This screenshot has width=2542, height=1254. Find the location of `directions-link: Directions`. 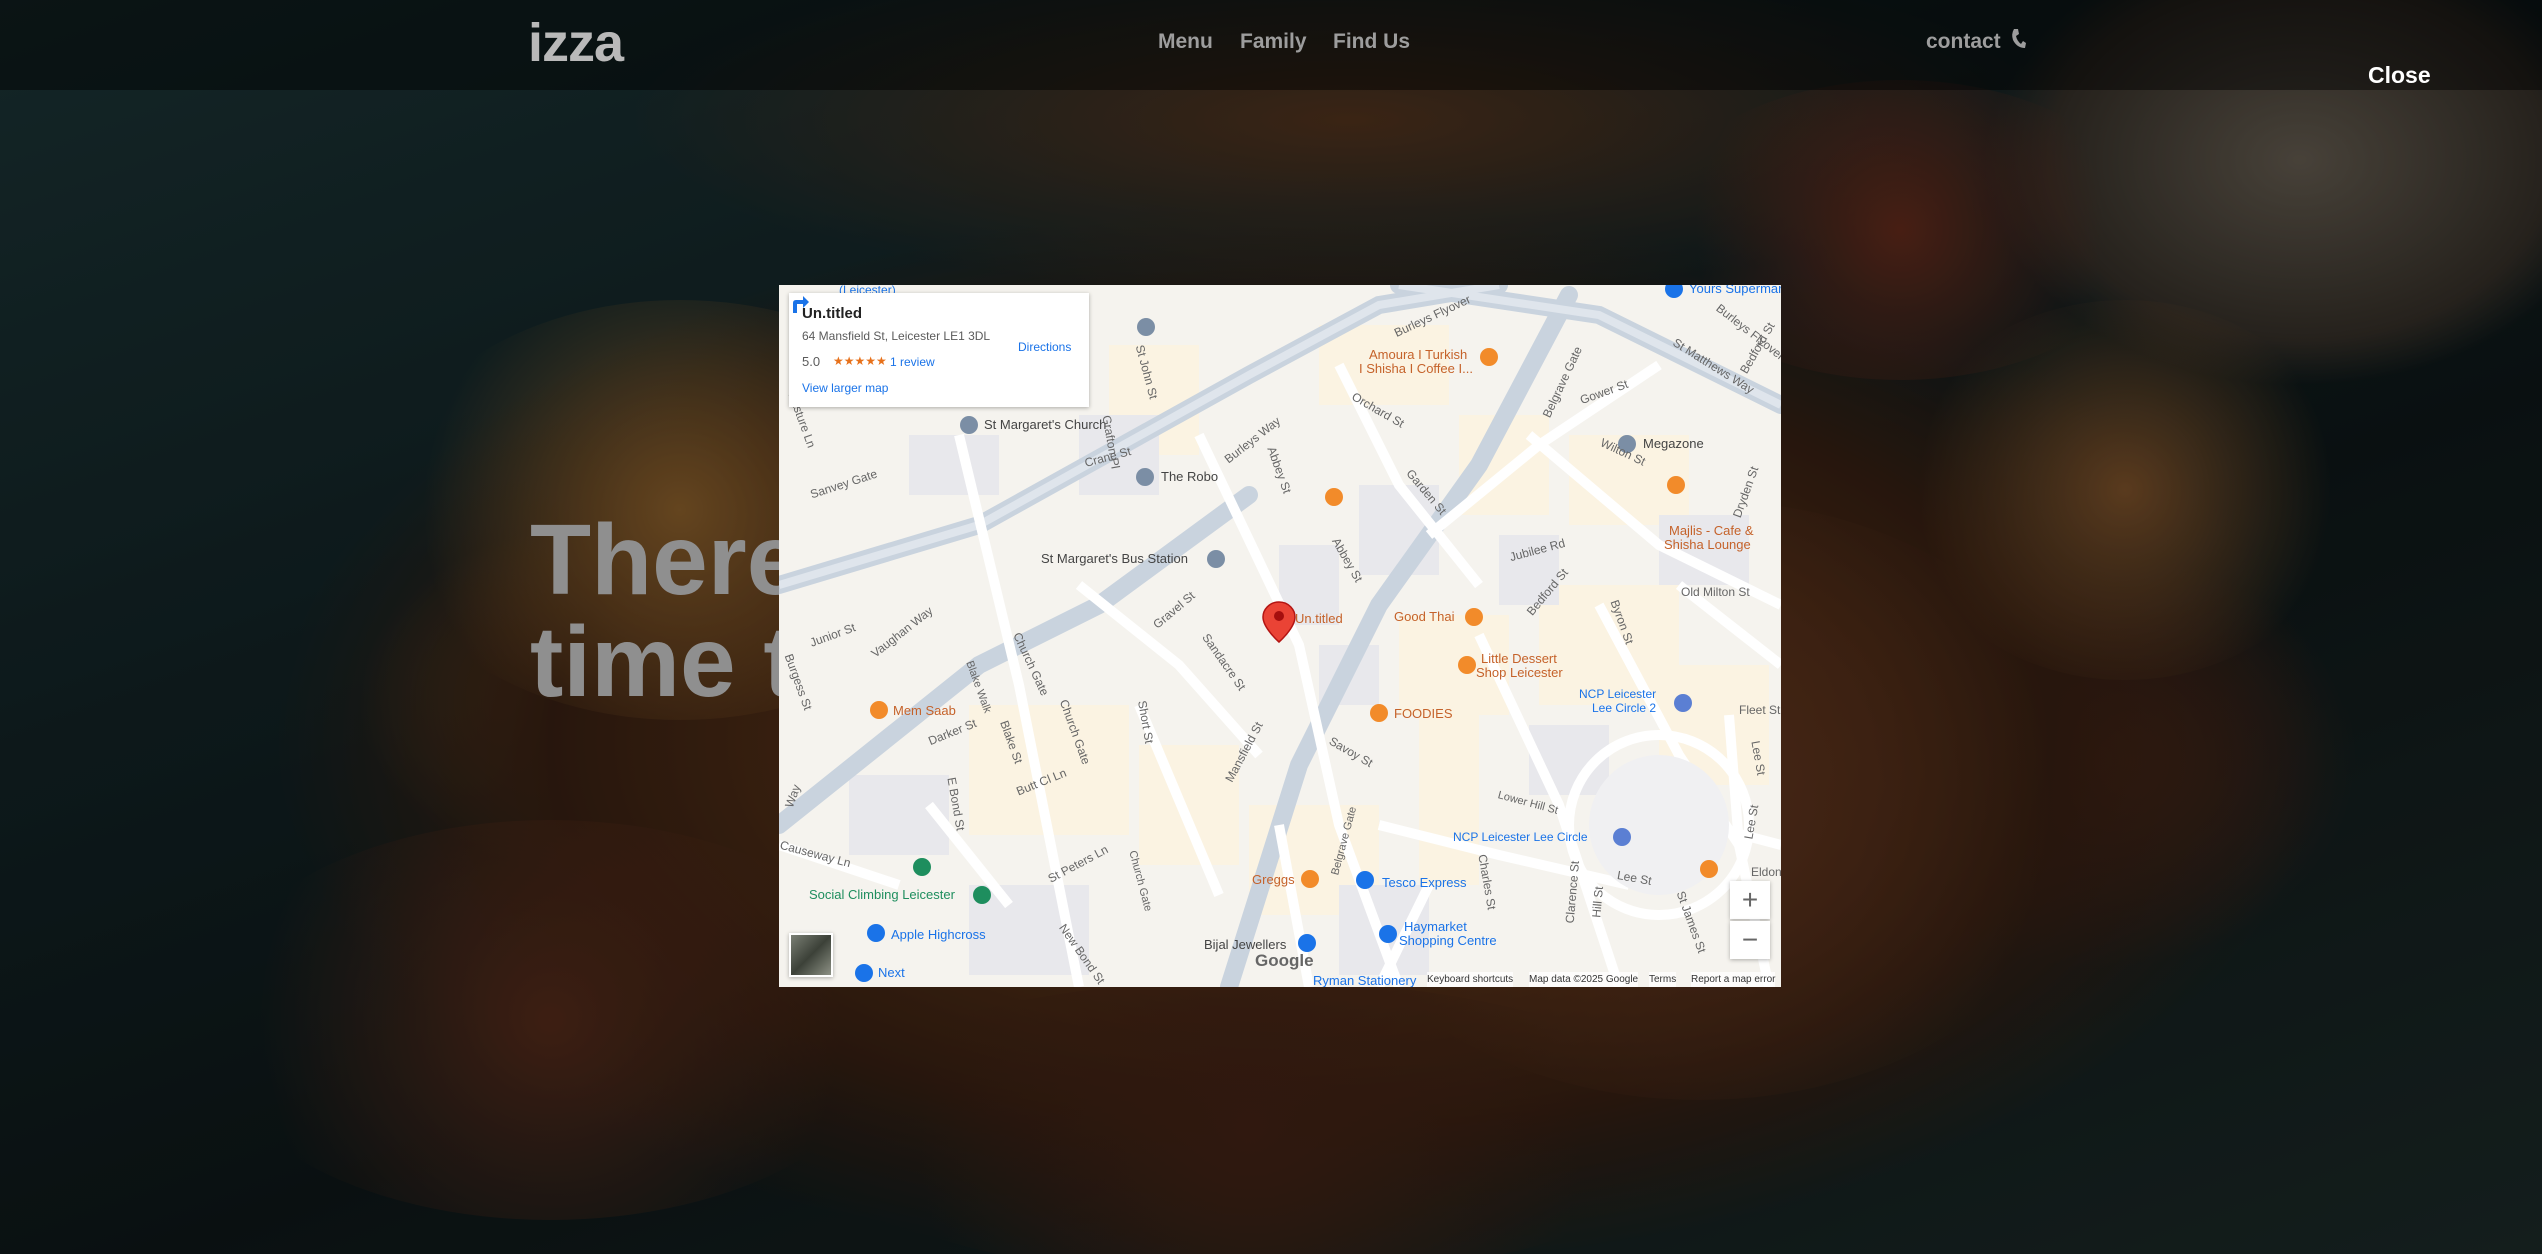

directions-link: Directions is located at coordinates (1044, 347).